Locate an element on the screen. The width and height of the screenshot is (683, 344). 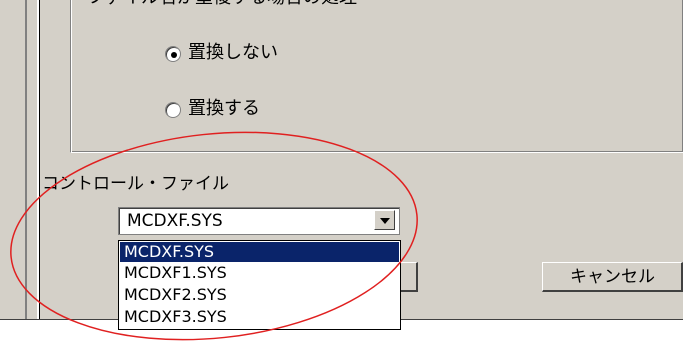
chevron-down-icon is located at coordinates (385, 221).